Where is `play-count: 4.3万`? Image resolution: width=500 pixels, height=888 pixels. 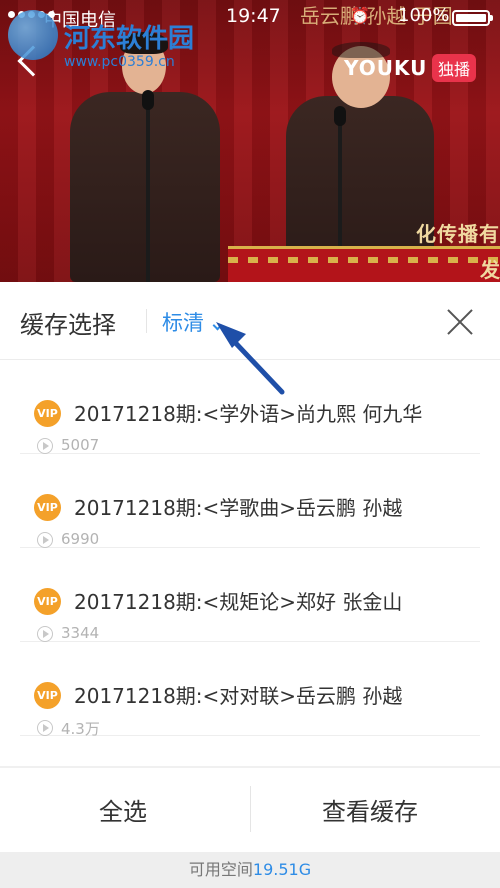 play-count: 4.3万 is located at coordinates (80, 729).